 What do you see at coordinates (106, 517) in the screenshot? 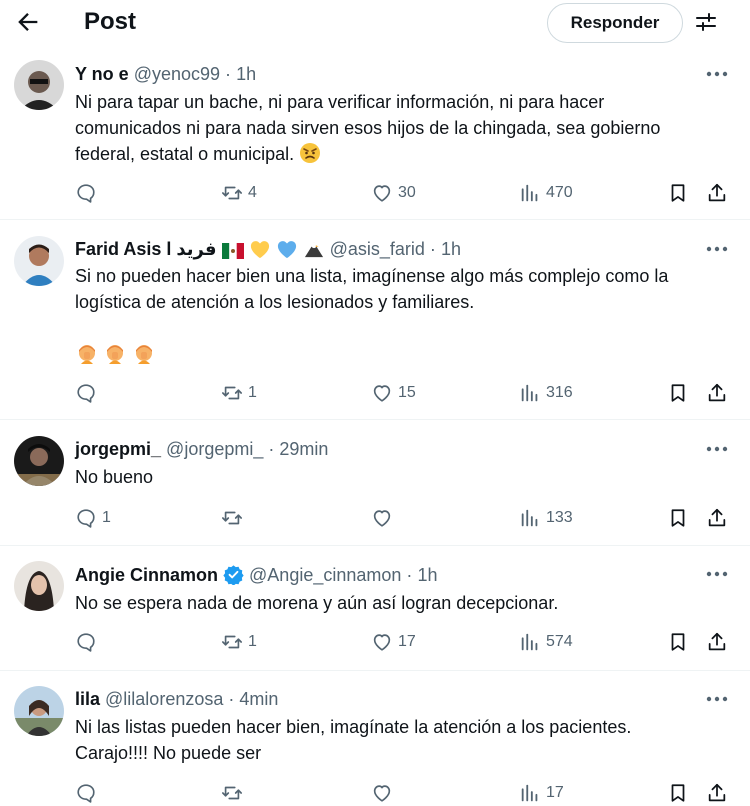
I see `reply-count: 1` at bounding box center [106, 517].